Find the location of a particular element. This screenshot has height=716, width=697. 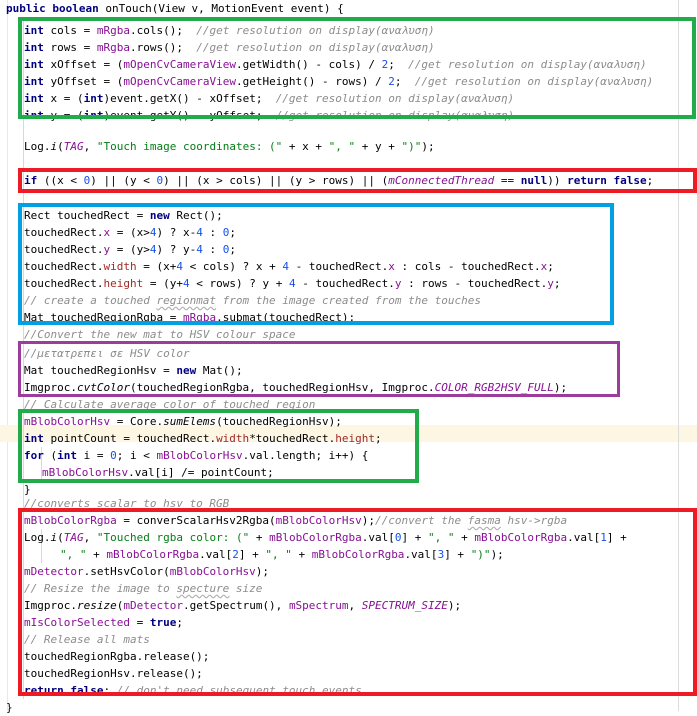

code-line: Rect touchedRect = new Rect(); is located at coordinates (123, 215).